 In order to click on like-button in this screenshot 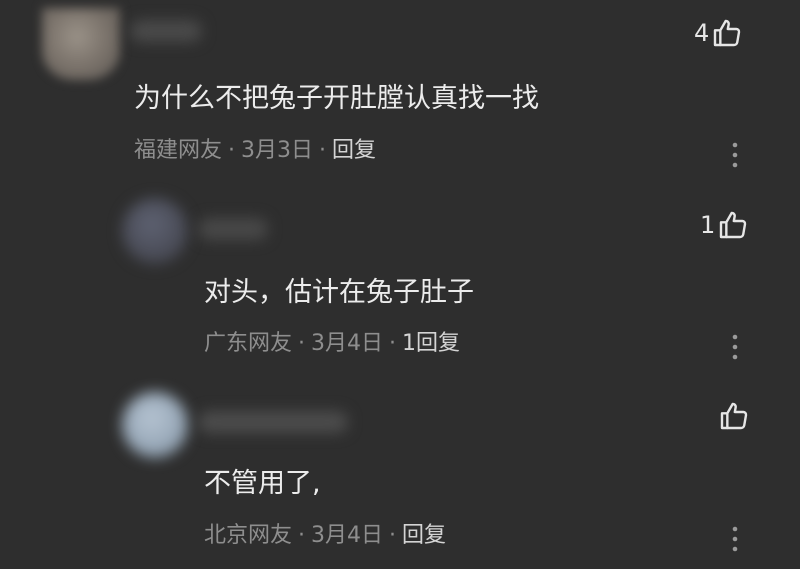, I will do `click(733, 416)`.